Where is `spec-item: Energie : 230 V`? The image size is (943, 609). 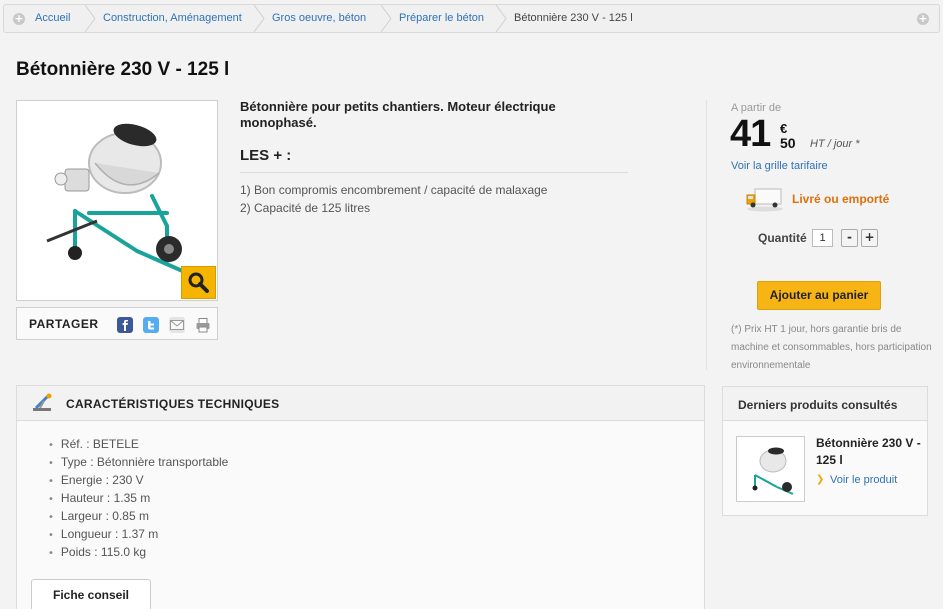
spec-item: Energie : 230 V is located at coordinates (96, 480).